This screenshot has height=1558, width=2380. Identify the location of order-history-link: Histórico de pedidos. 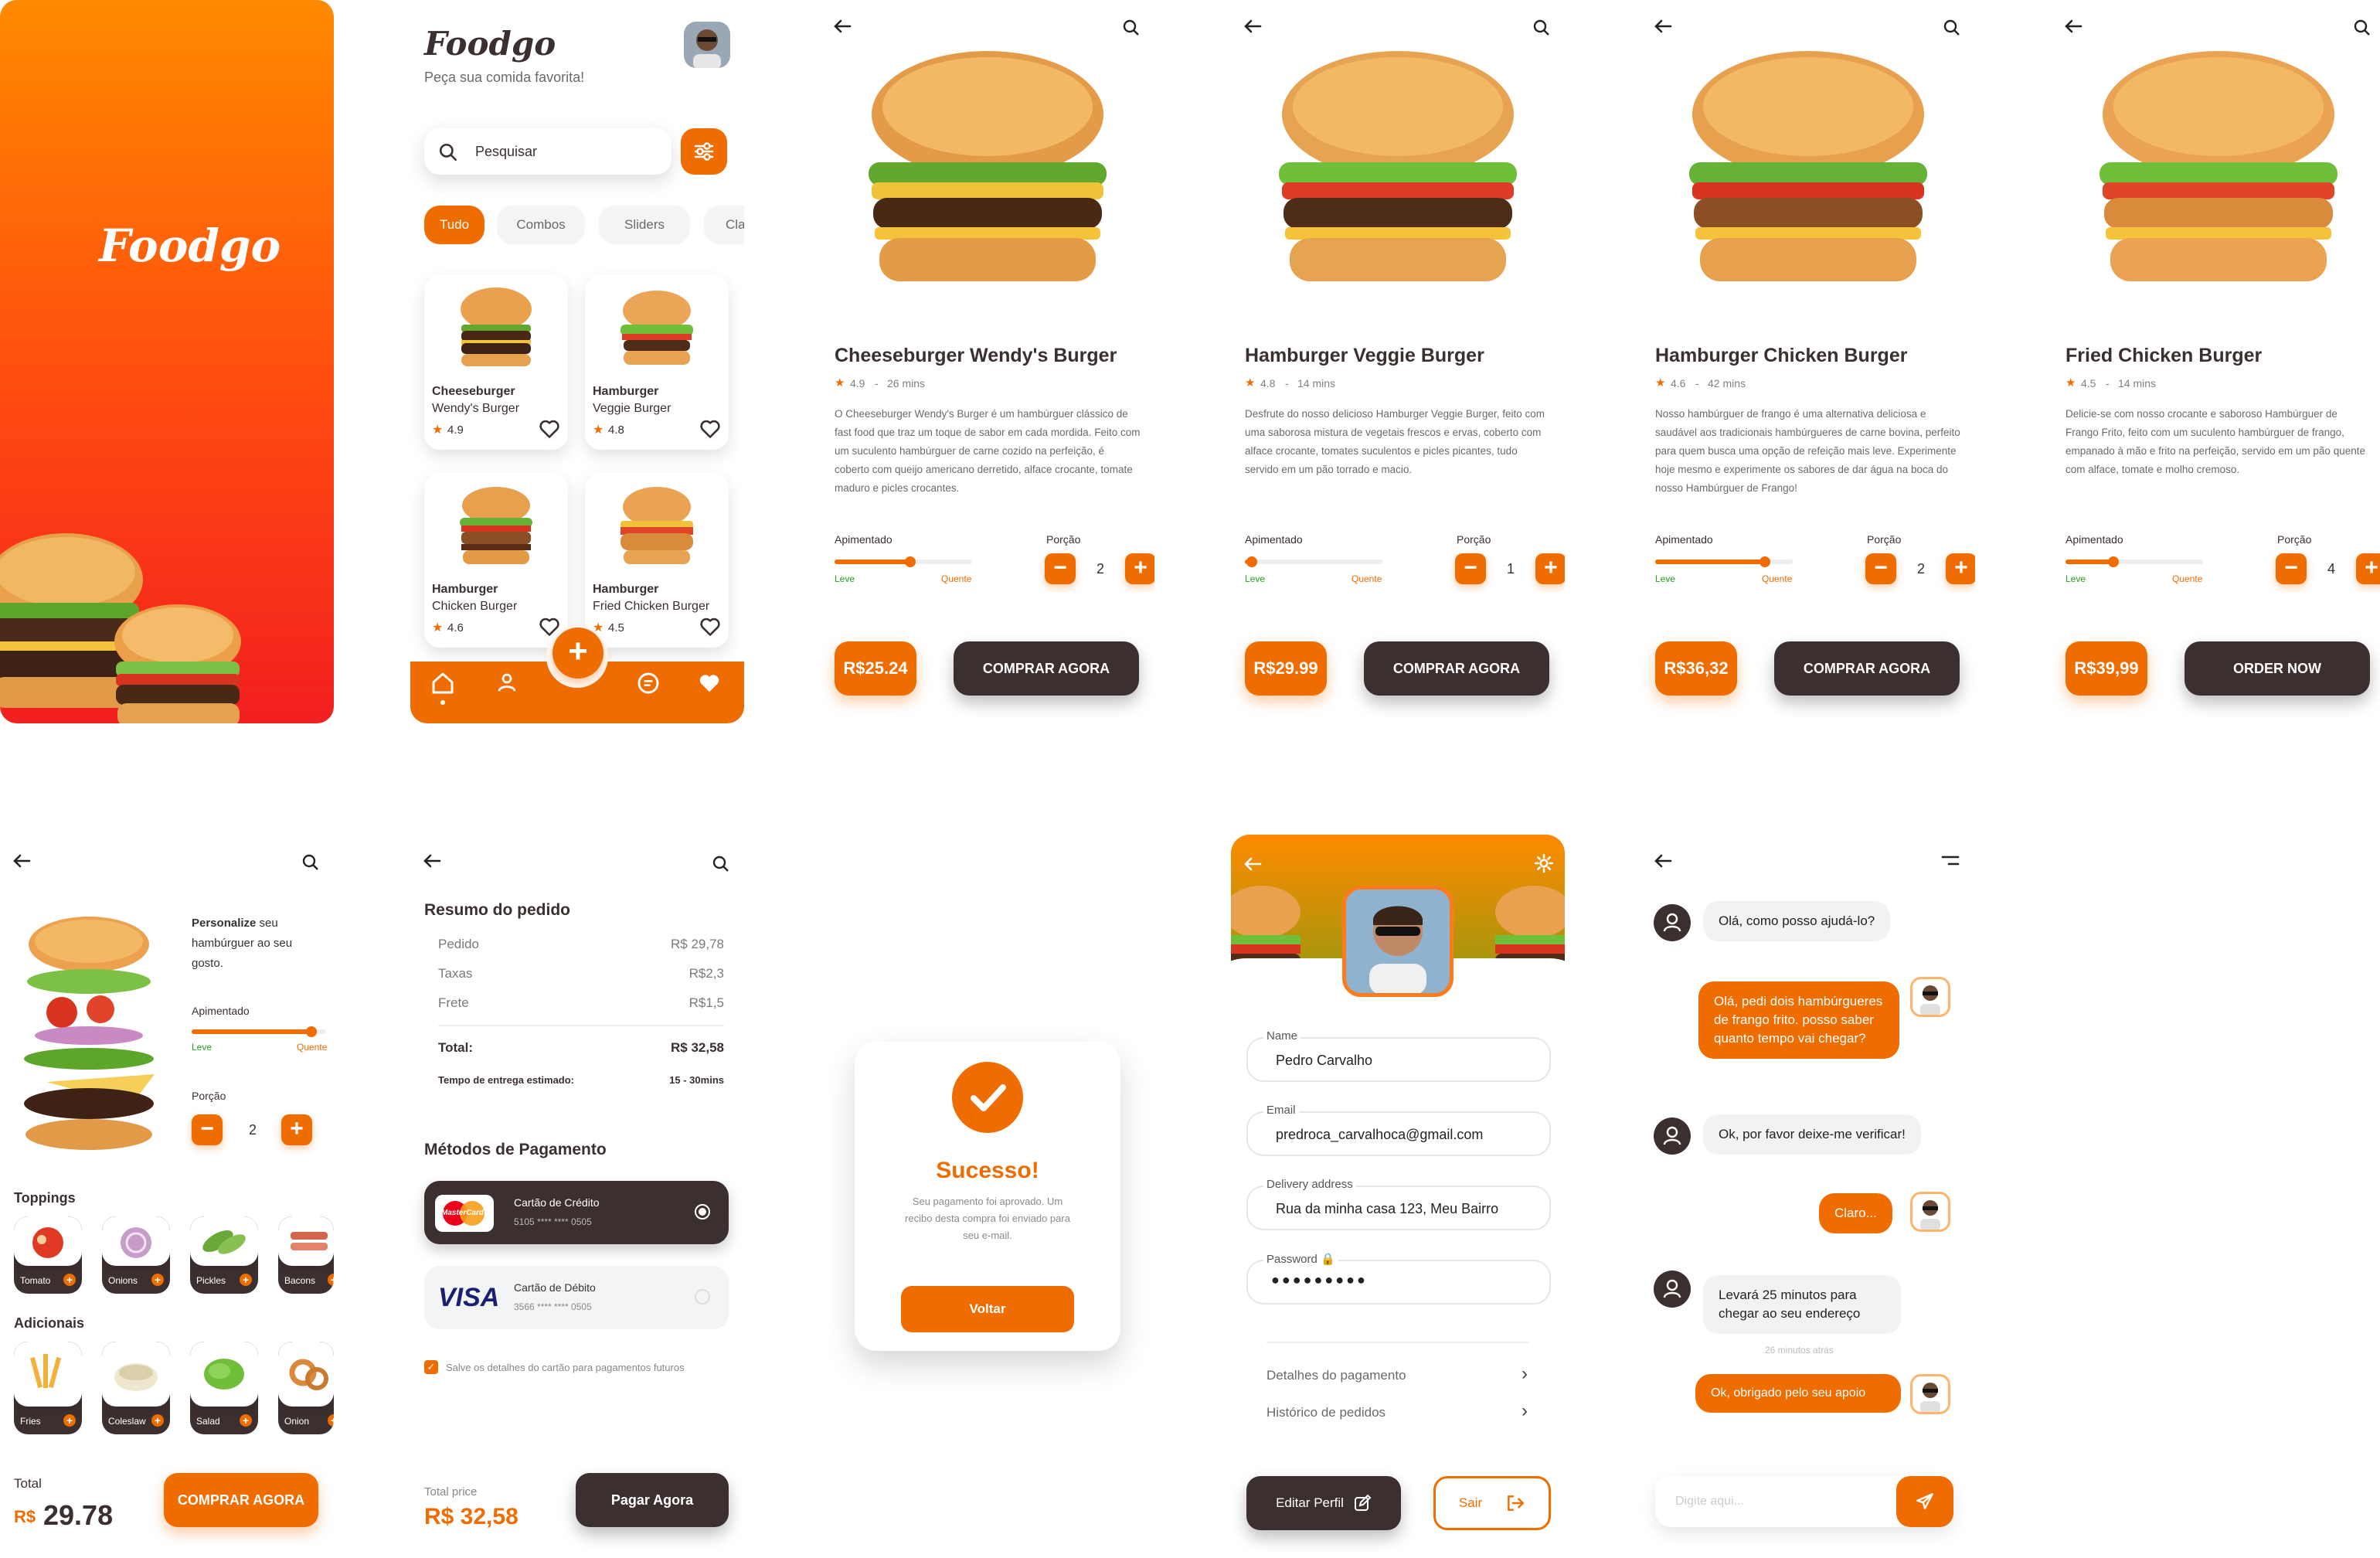
(1326, 1412).